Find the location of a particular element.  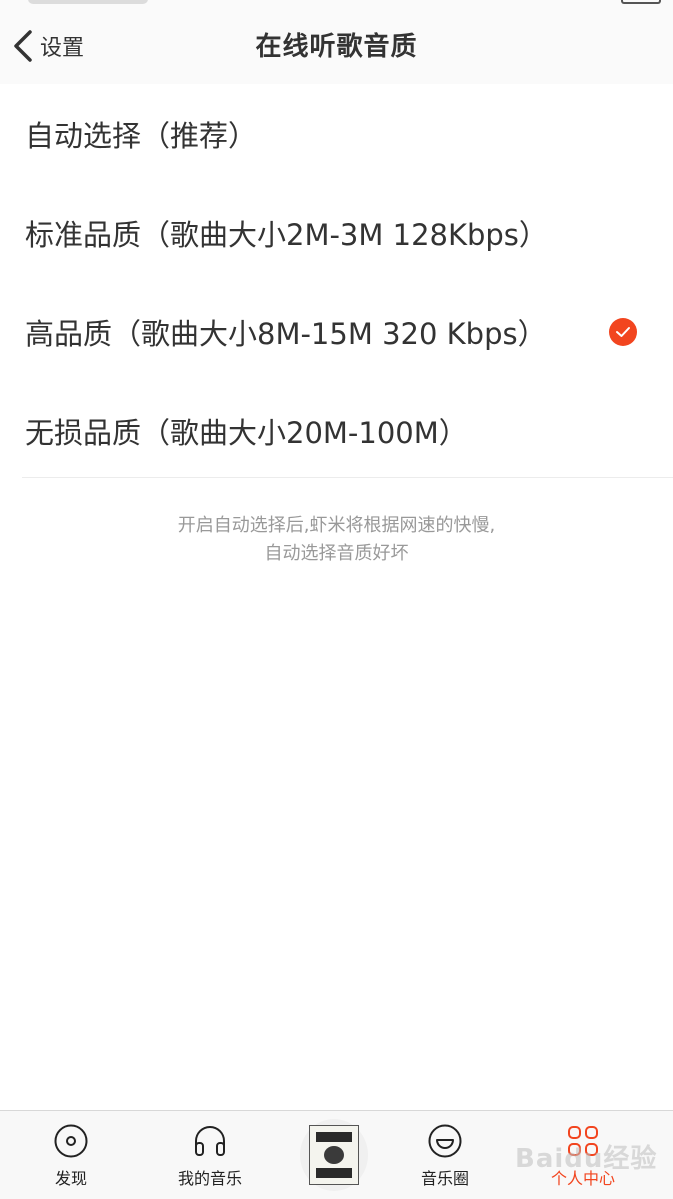

grid-icon is located at coordinates (583, 1141).